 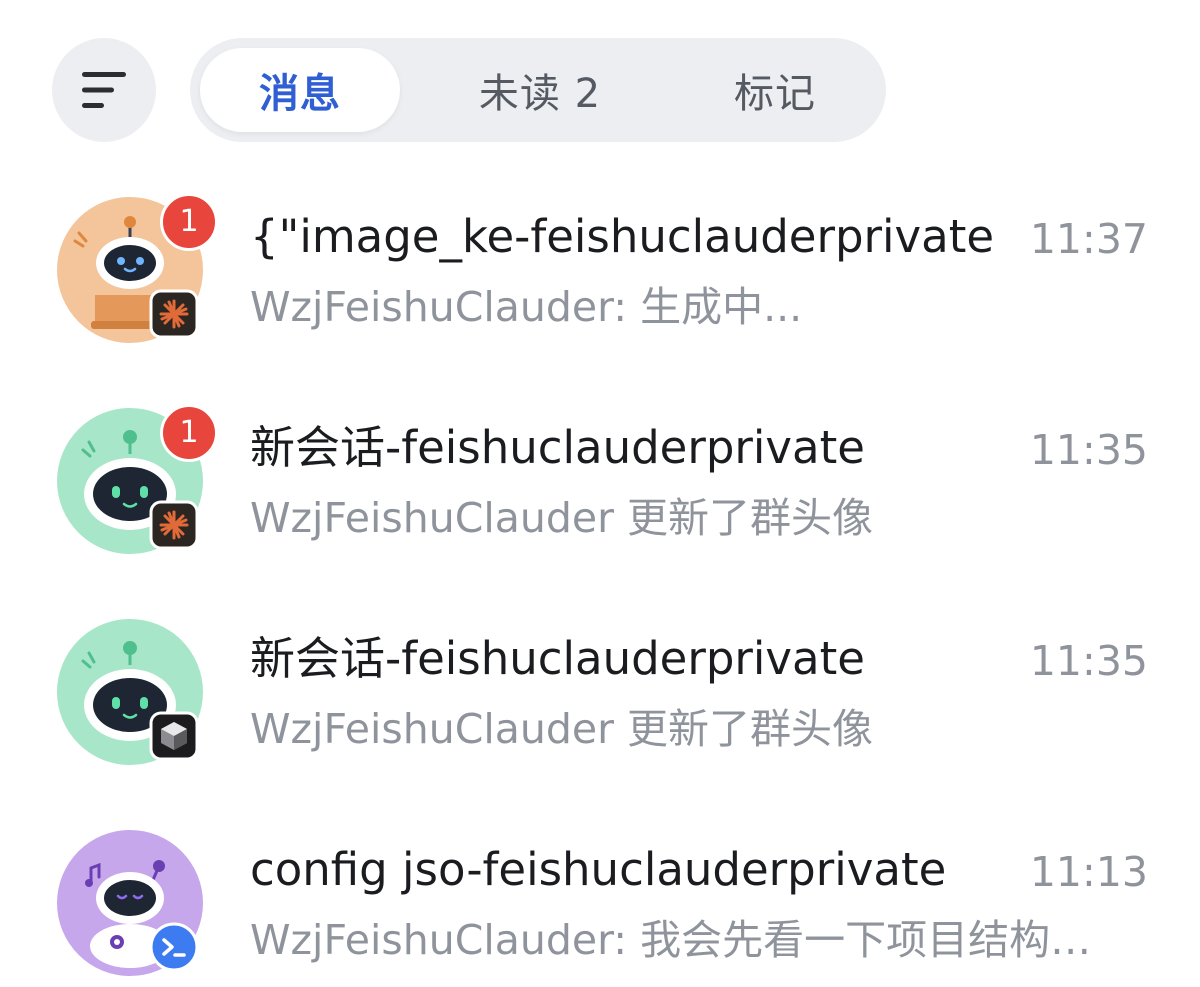 What do you see at coordinates (598, 869) in the screenshot?
I see `conversation-title: config jso-feishuclauderprivate` at bounding box center [598, 869].